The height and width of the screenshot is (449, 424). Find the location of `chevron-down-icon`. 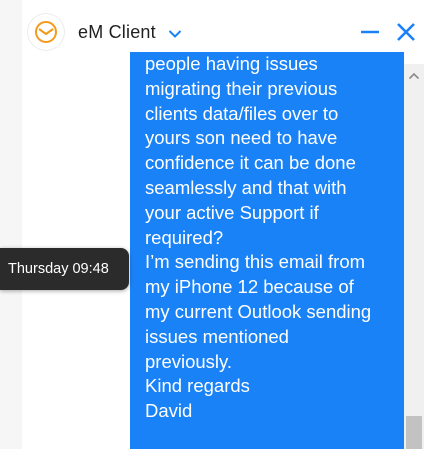

chevron-down-icon is located at coordinates (175, 35).